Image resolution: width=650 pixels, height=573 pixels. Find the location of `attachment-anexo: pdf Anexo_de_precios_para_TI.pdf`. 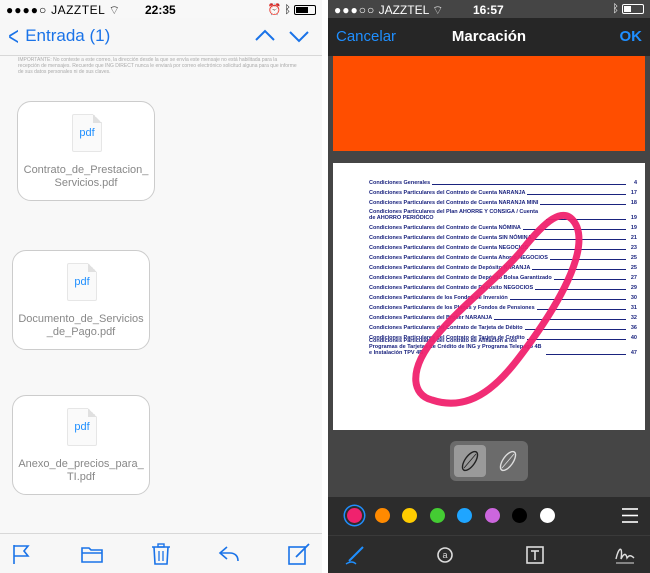

attachment-anexo: pdf Anexo_de_precios_para_TI.pdf is located at coordinates (81, 445).